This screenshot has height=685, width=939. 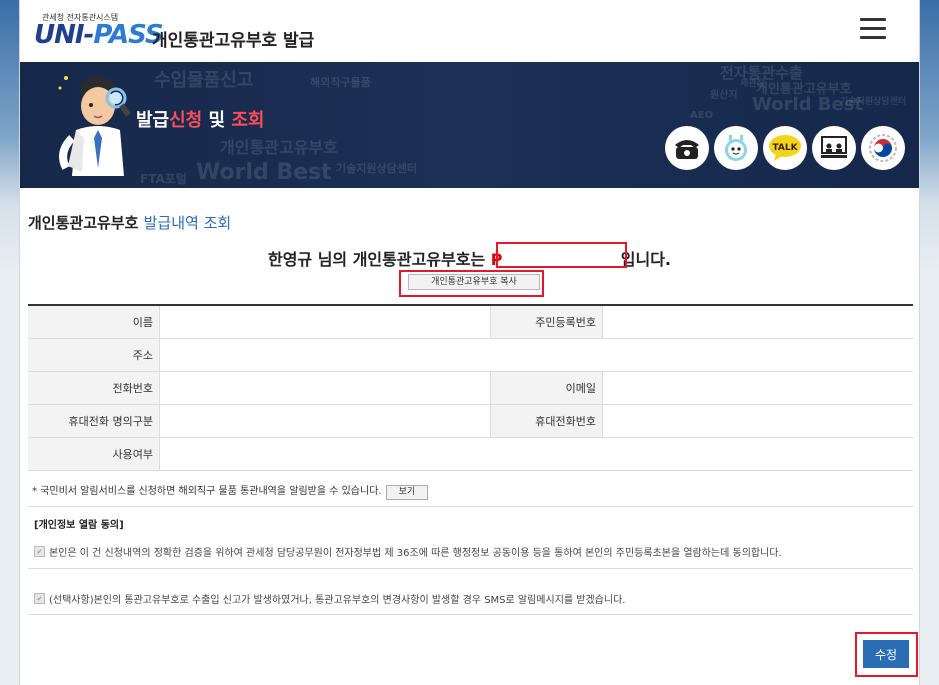 I want to click on customs-code-message: 한영규 님의 개인통관고유부호는 P 입니다., so click(x=469, y=258).